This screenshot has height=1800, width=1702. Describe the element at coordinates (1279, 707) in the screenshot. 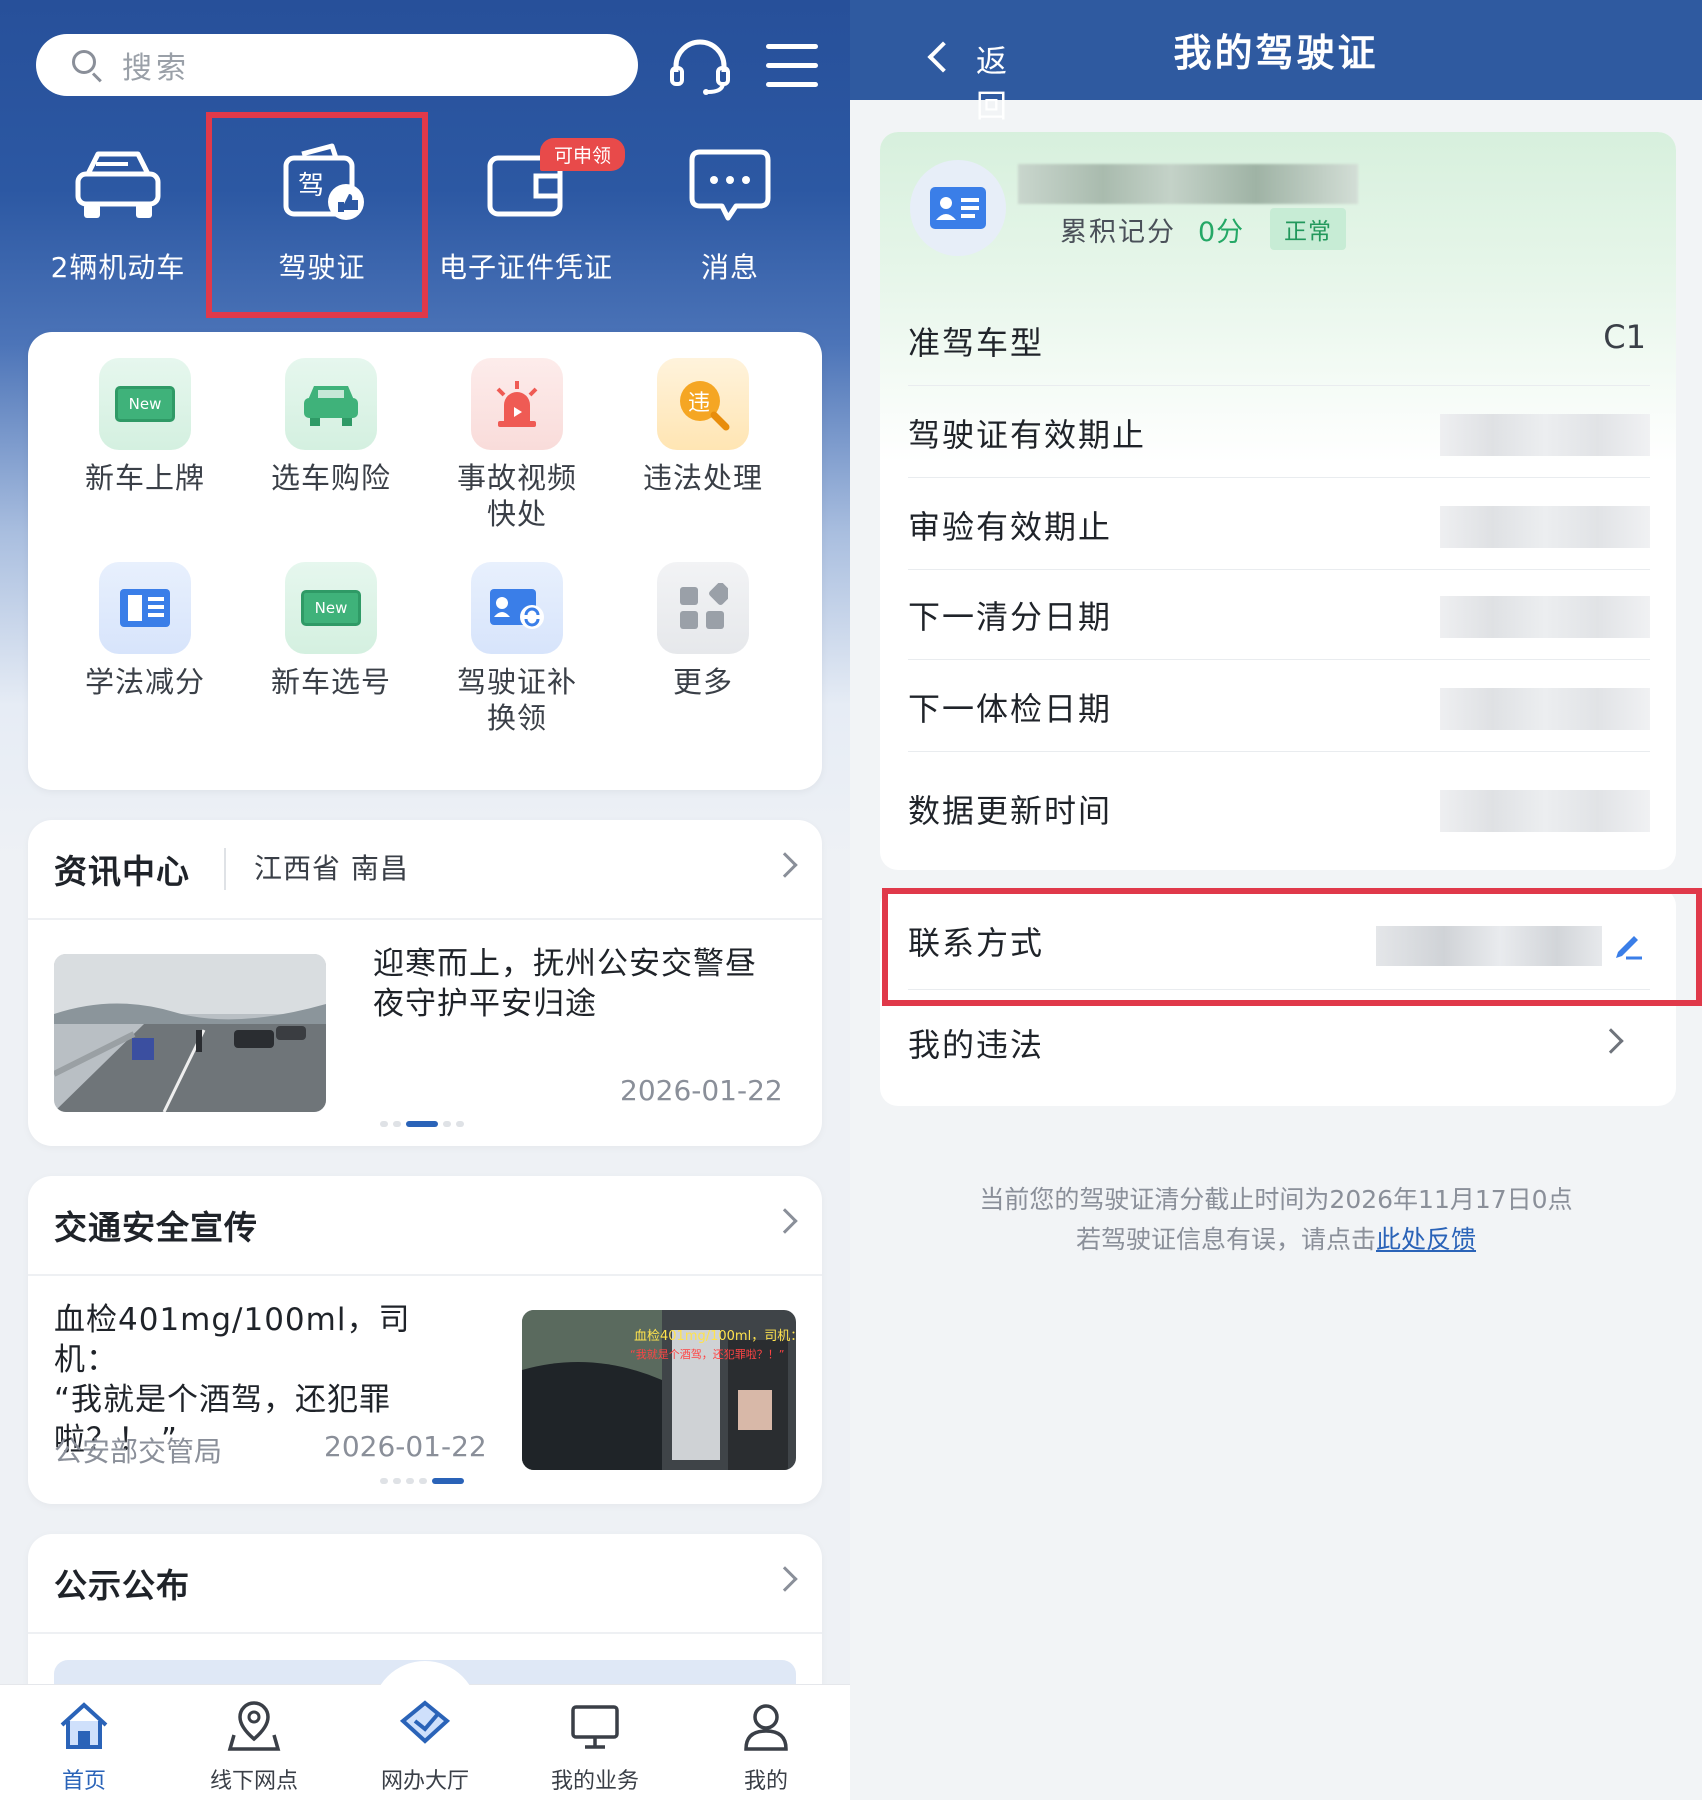

I see `row-next-medical-date: 下一体检日期` at that location.